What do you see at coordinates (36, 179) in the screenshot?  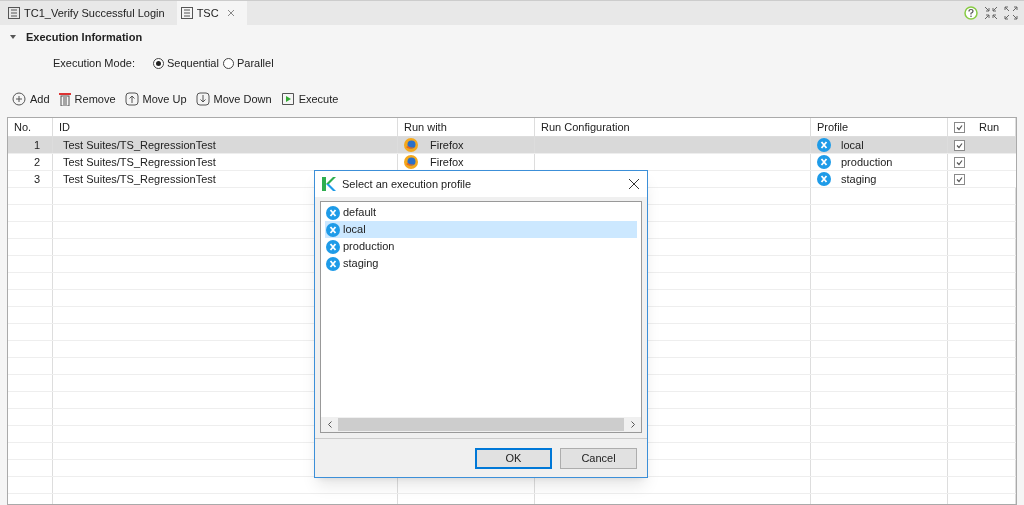 I see `table-cell-text: 3` at bounding box center [36, 179].